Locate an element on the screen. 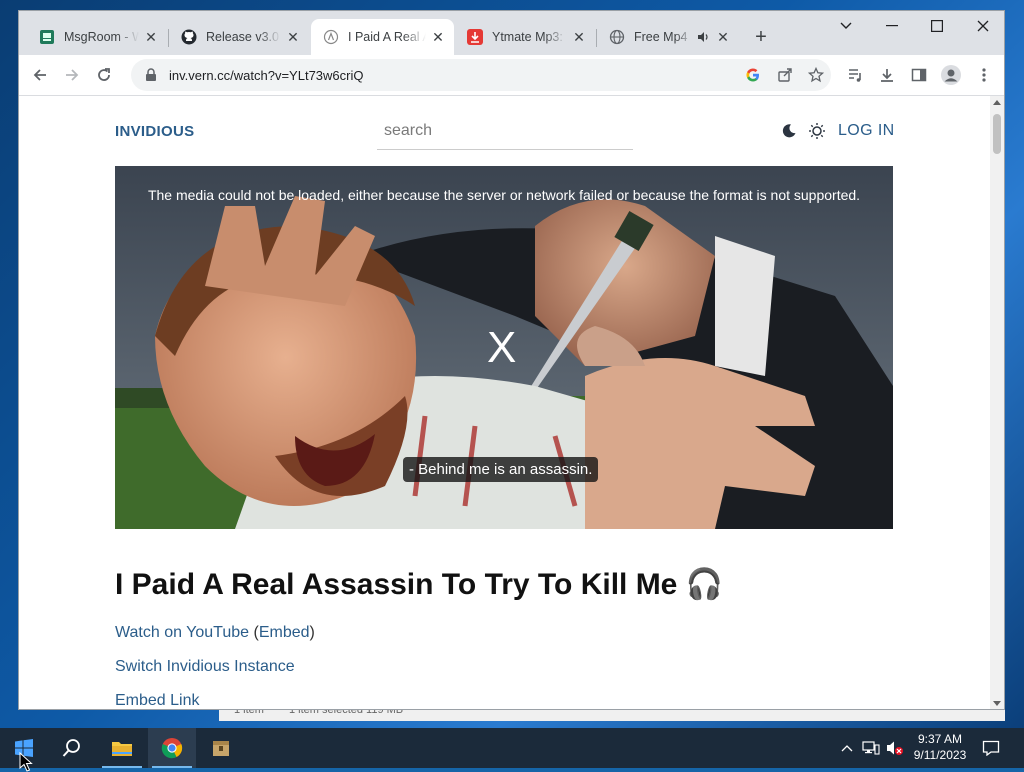  ytmate-download-icon is located at coordinates (475, 37).